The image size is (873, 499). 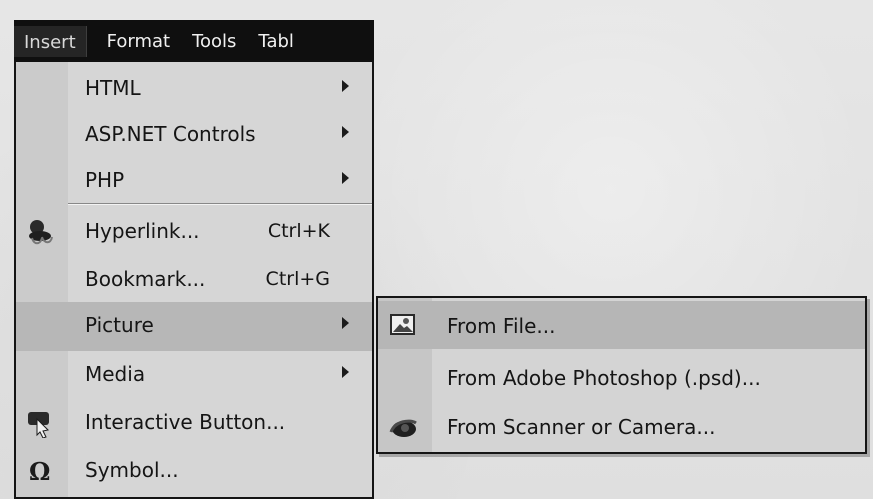 I want to click on menu-item-php: PHP, so click(x=194, y=181).